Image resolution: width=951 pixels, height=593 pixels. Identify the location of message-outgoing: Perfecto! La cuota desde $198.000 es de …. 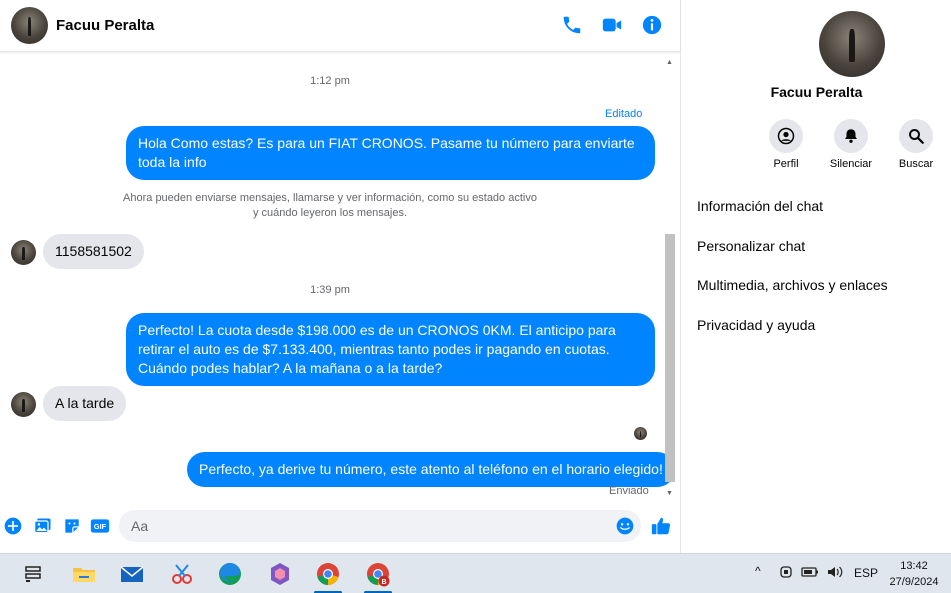
(390, 349).